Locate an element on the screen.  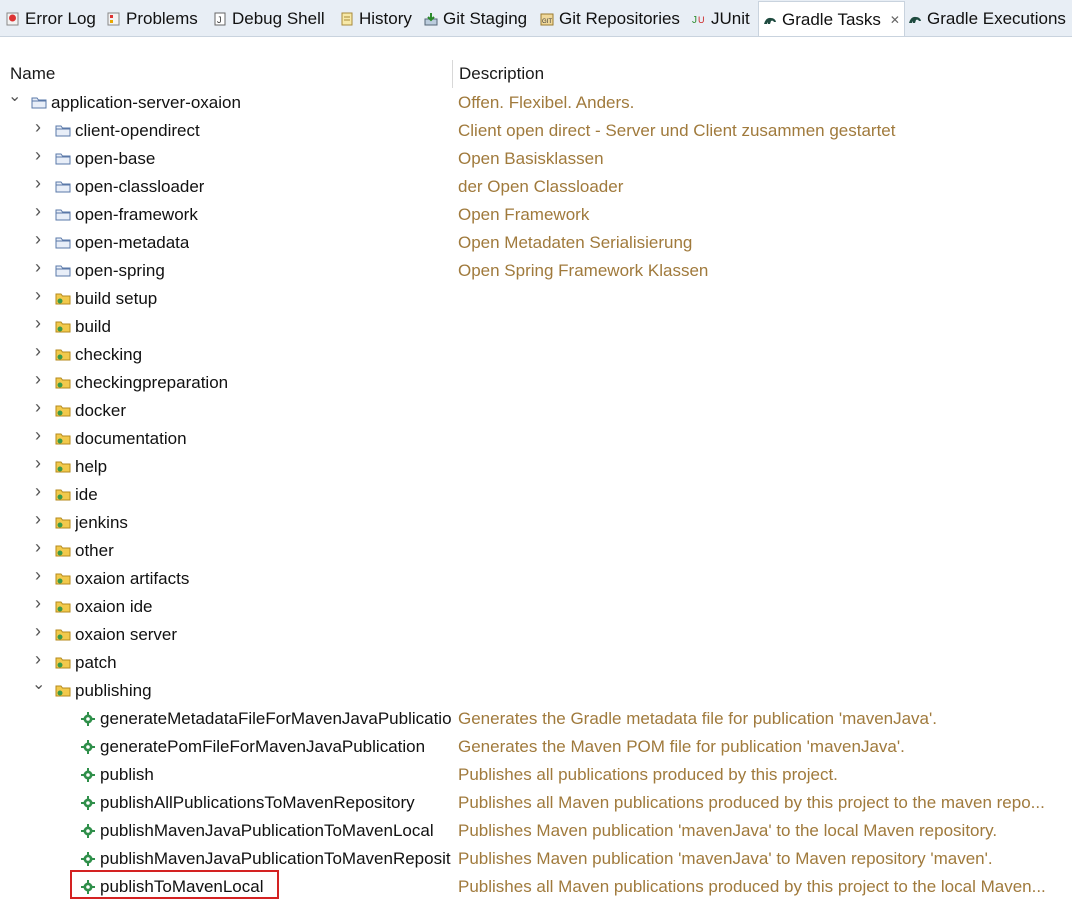
tree-row: ⌄ publishing is located at coordinates (536, 691).